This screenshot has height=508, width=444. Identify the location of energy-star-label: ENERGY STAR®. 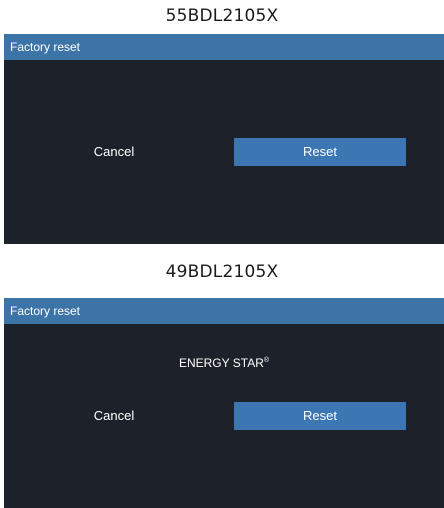
(224, 363).